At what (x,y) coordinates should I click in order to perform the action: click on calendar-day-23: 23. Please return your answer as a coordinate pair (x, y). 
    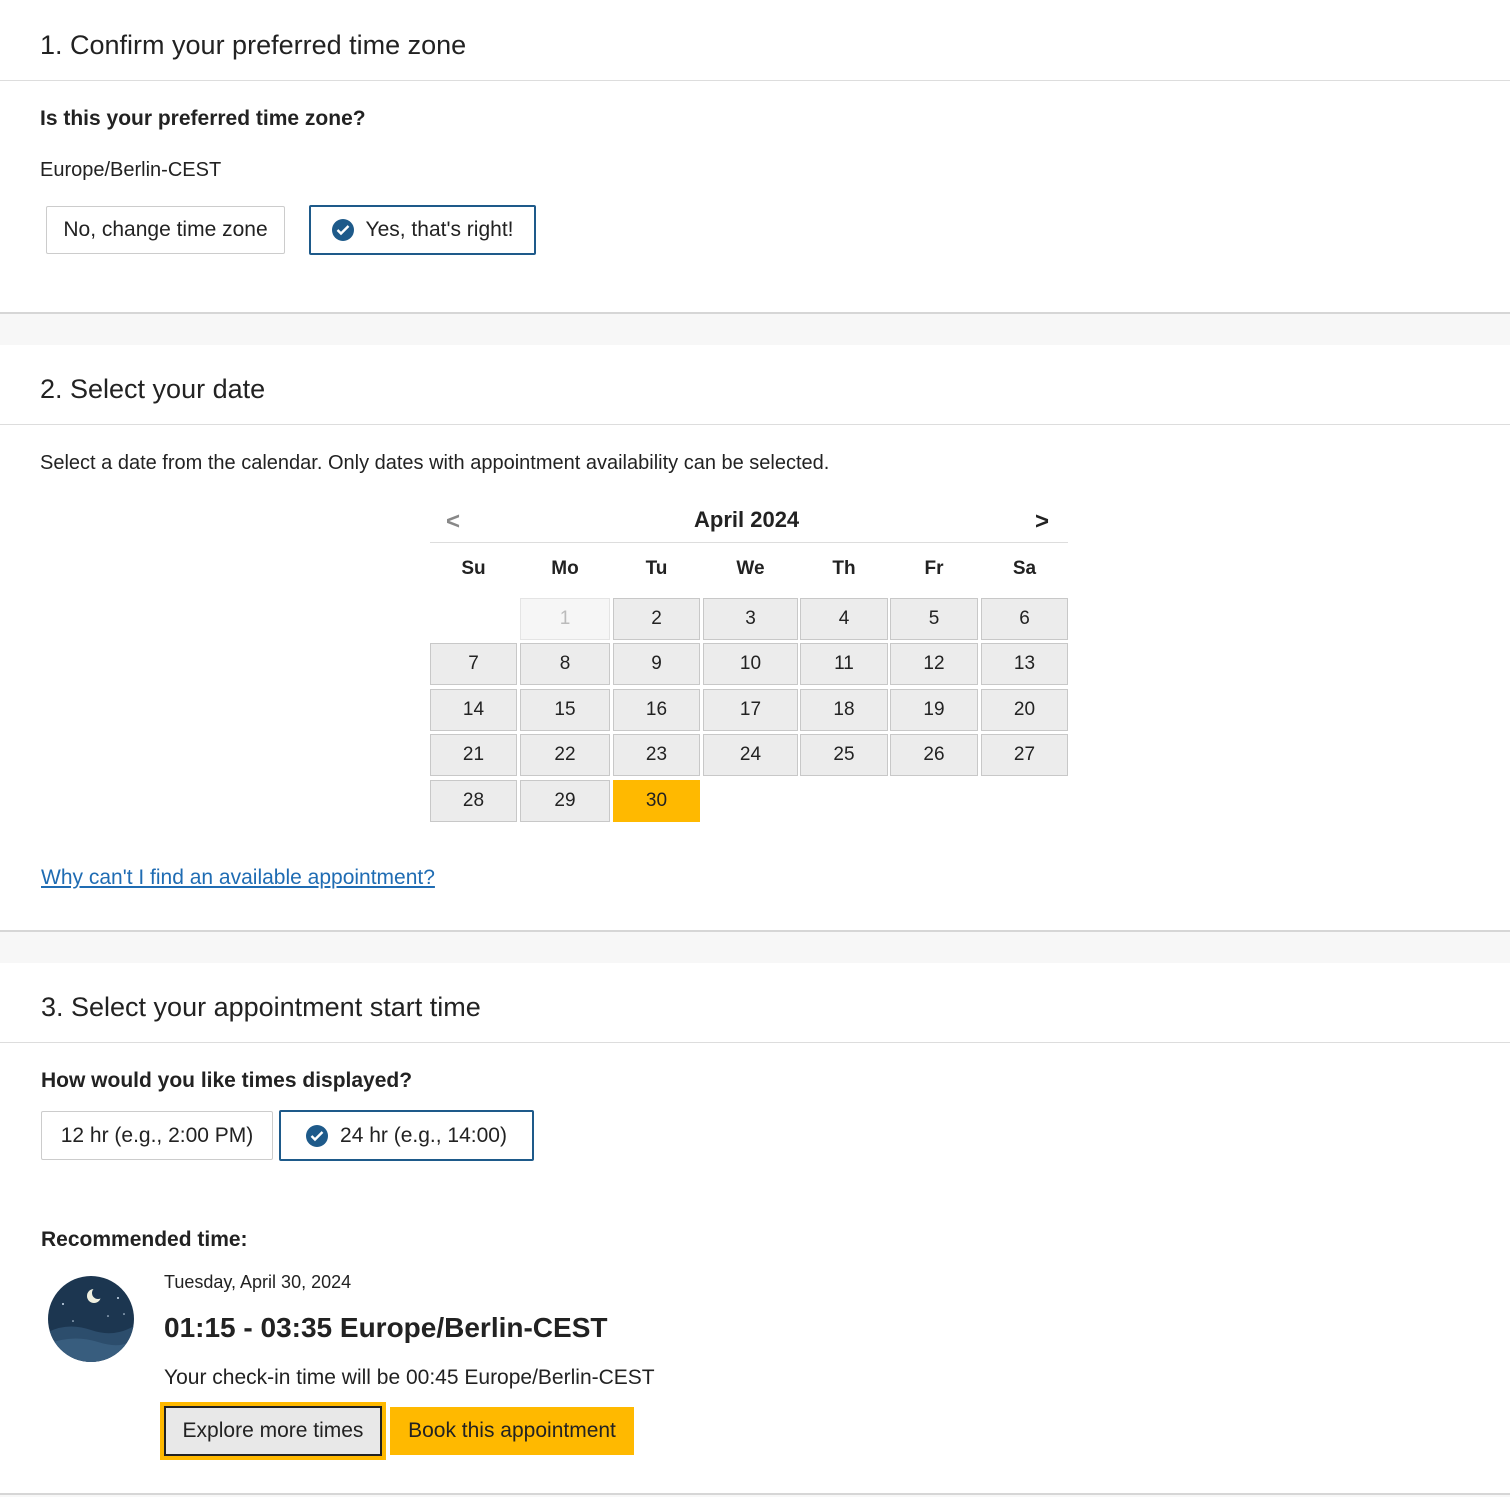
    Looking at the image, I should click on (656, 755).